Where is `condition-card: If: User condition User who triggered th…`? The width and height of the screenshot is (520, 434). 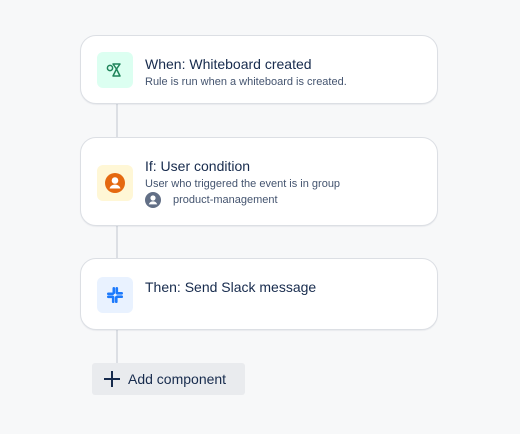
condition-card: If: User condition User who triggered th… is located at coordinates (259, 181).